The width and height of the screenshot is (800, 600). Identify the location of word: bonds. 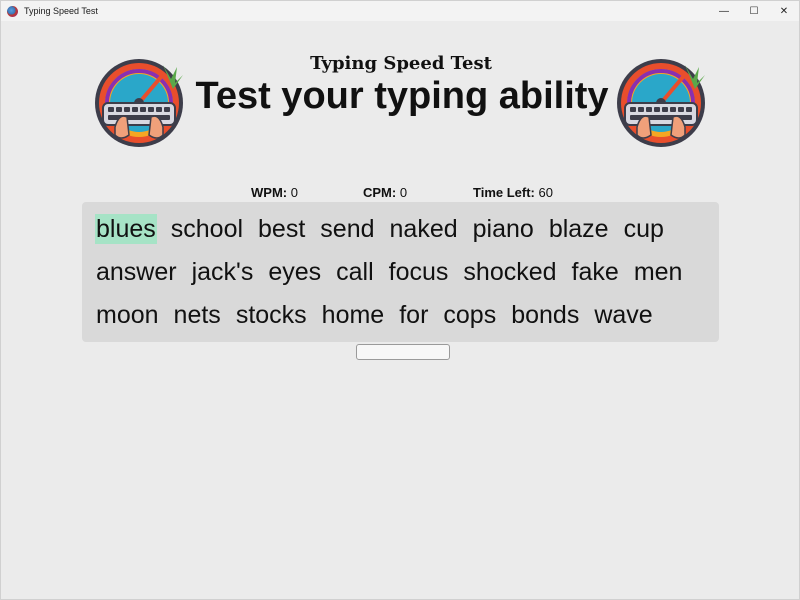
(545, 315).